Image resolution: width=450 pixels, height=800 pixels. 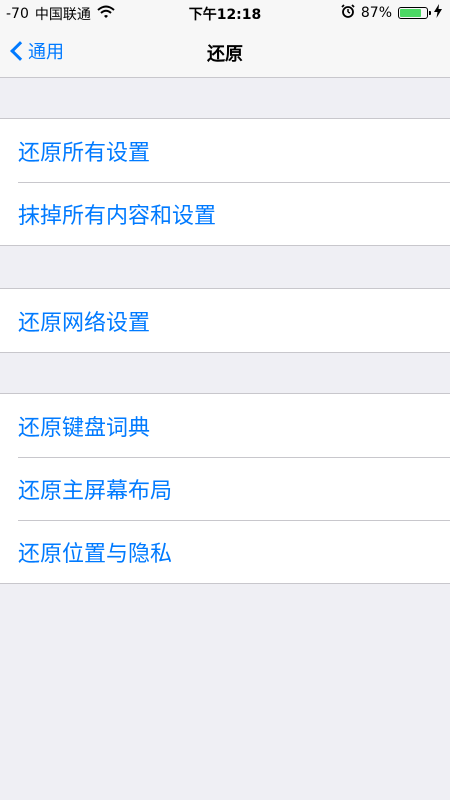 I want to click on navigation-bar: 通用 还原, so click(x=225, y=52).